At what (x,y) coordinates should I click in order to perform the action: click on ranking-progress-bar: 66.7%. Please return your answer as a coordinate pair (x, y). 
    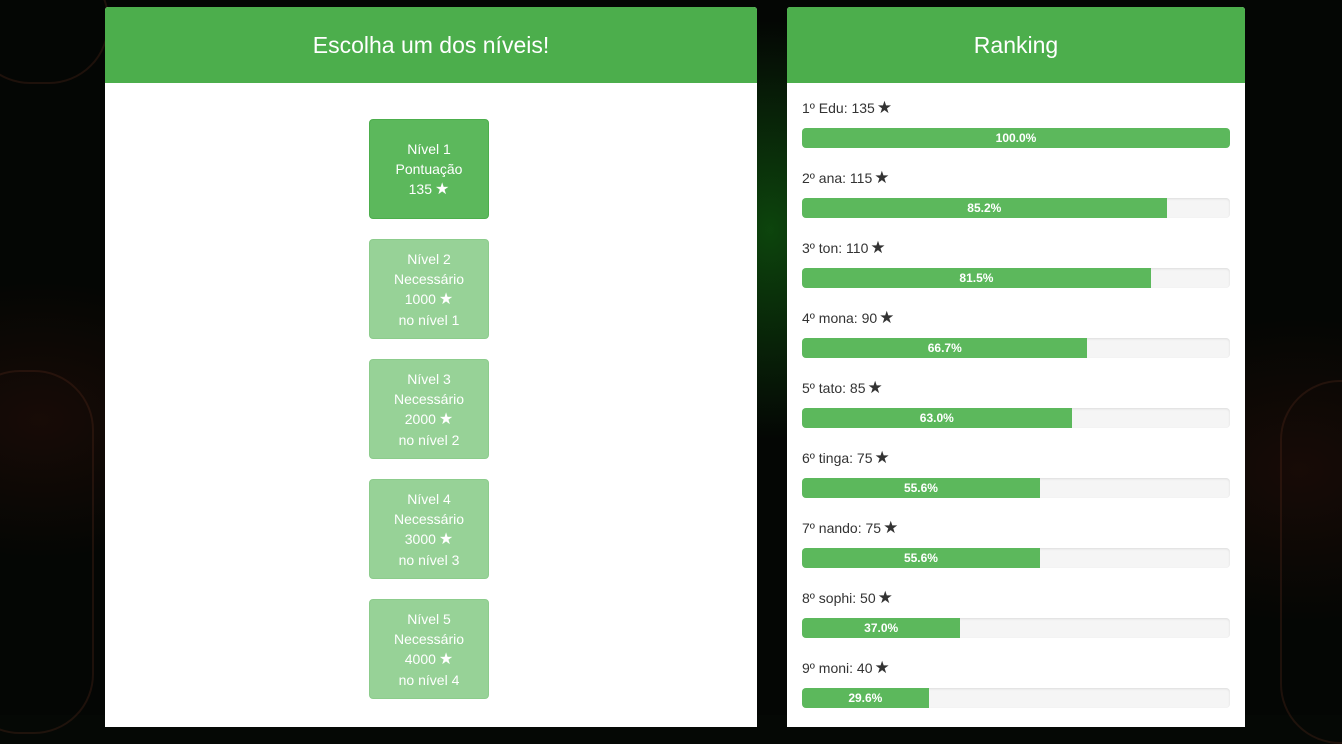
    Looking at the image, I should click on (945, 348).